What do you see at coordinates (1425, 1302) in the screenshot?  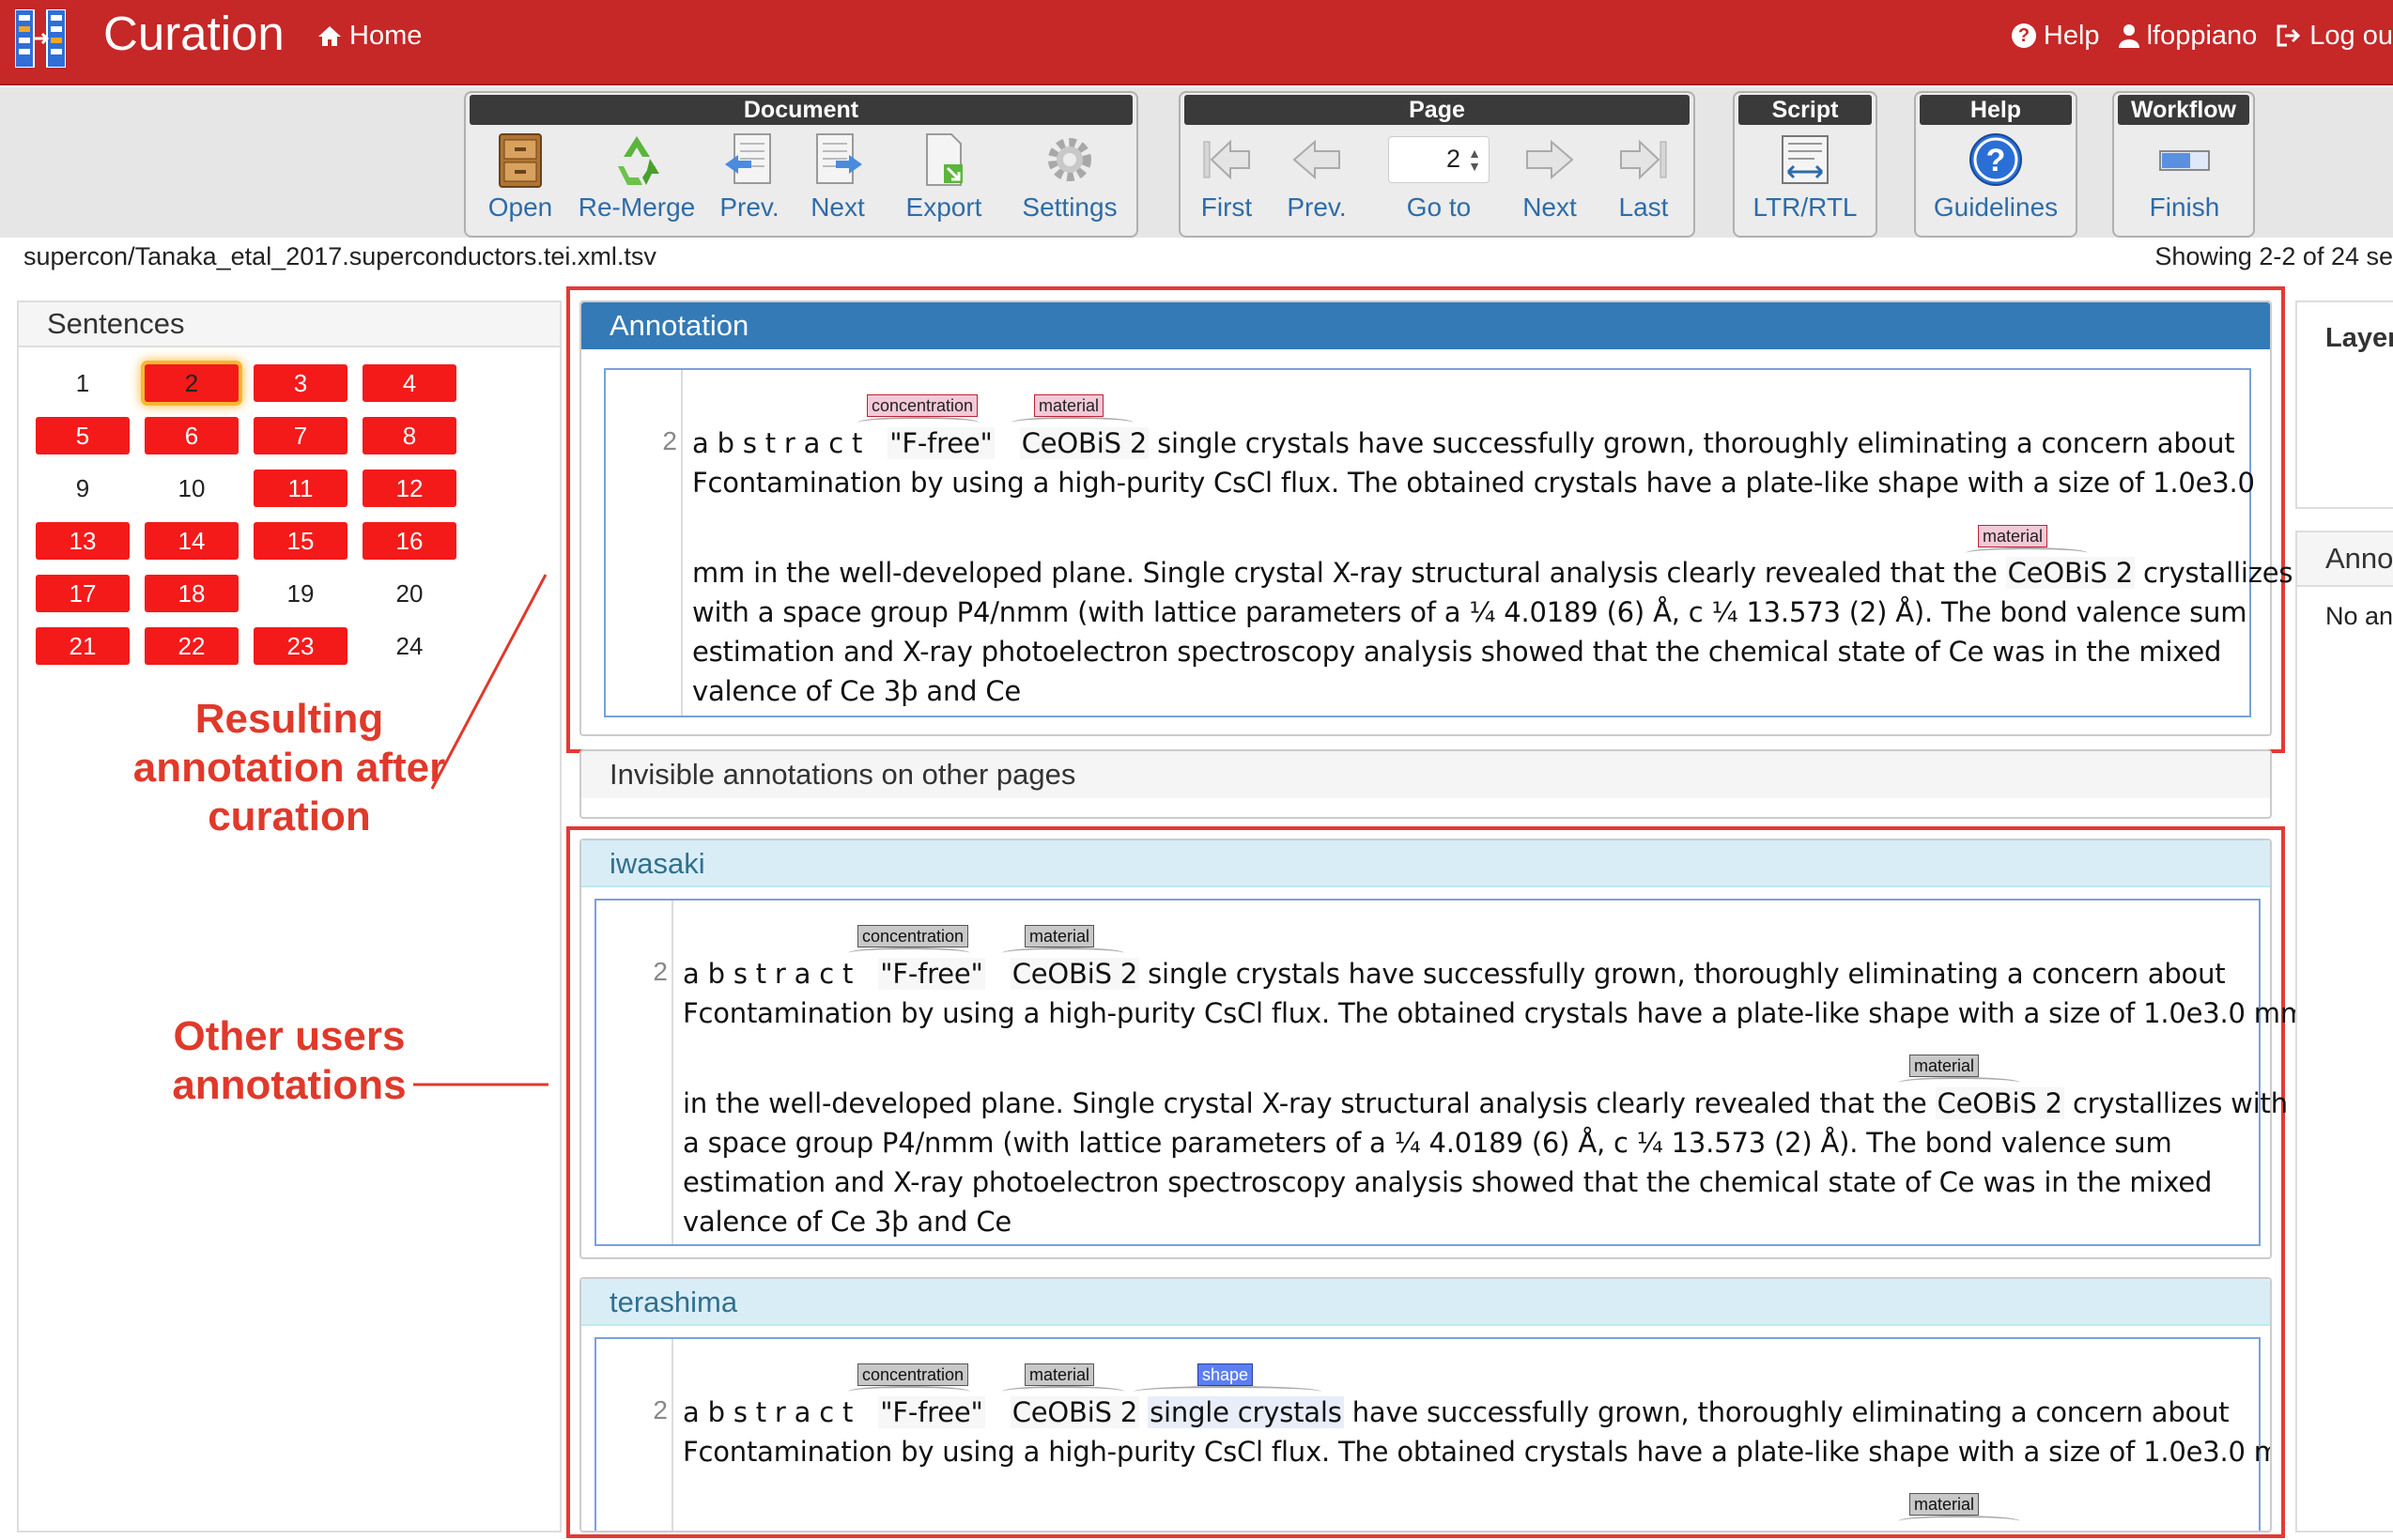 I see `user-name-terashima: terashima` at bounding box center [1425, 1302].